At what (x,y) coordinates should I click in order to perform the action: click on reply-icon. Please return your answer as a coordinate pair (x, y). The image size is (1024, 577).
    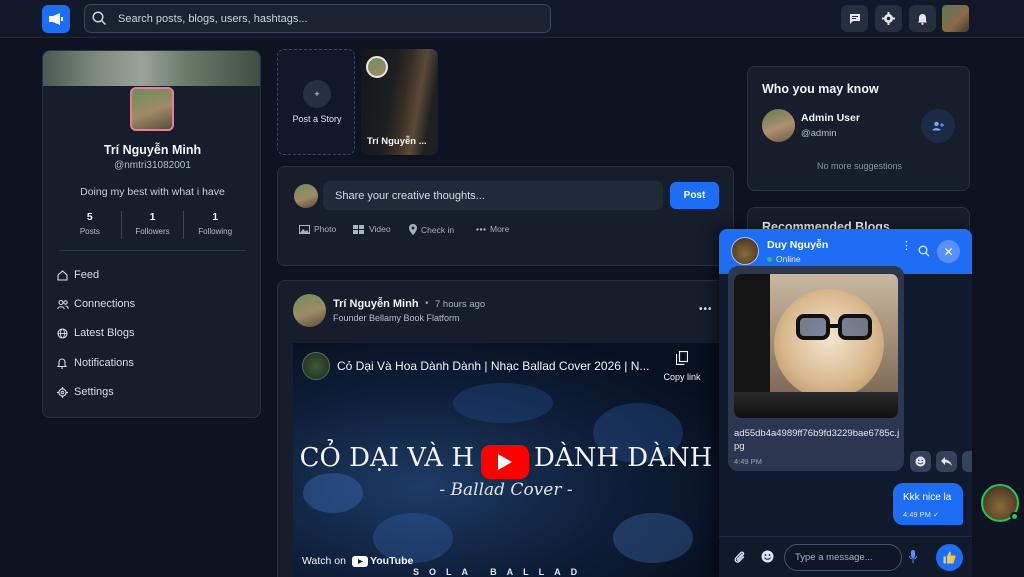
    Looking at the image, I should click on (946, 461).